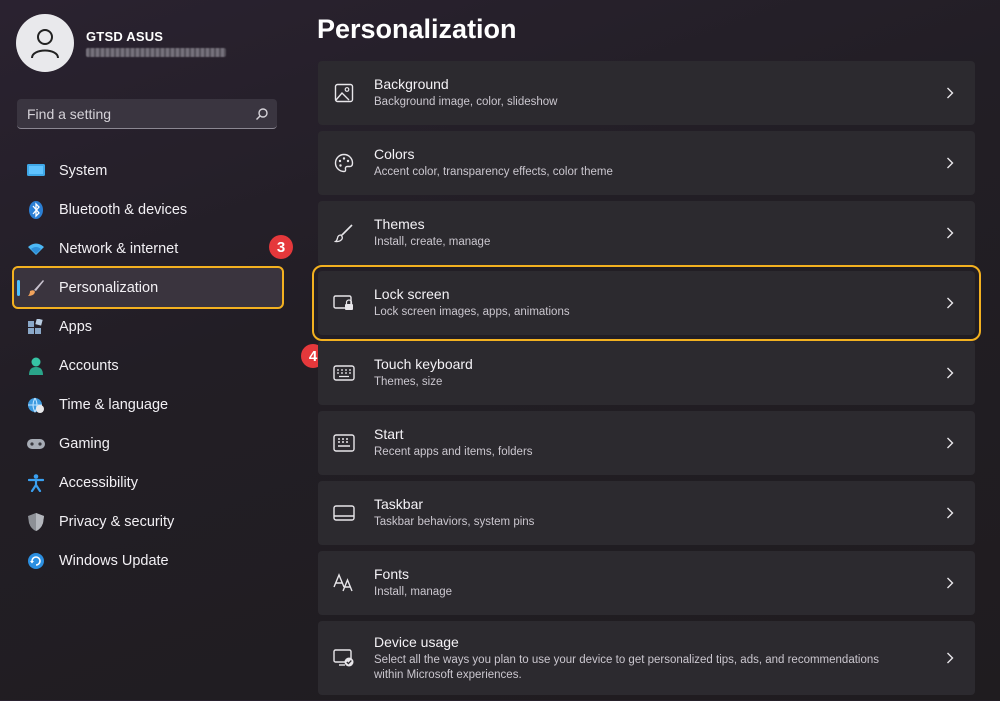  What do you see at coordinates (36, 249) in the screenshot?
I see `wifi-icon` at bounding box center [36, 249].